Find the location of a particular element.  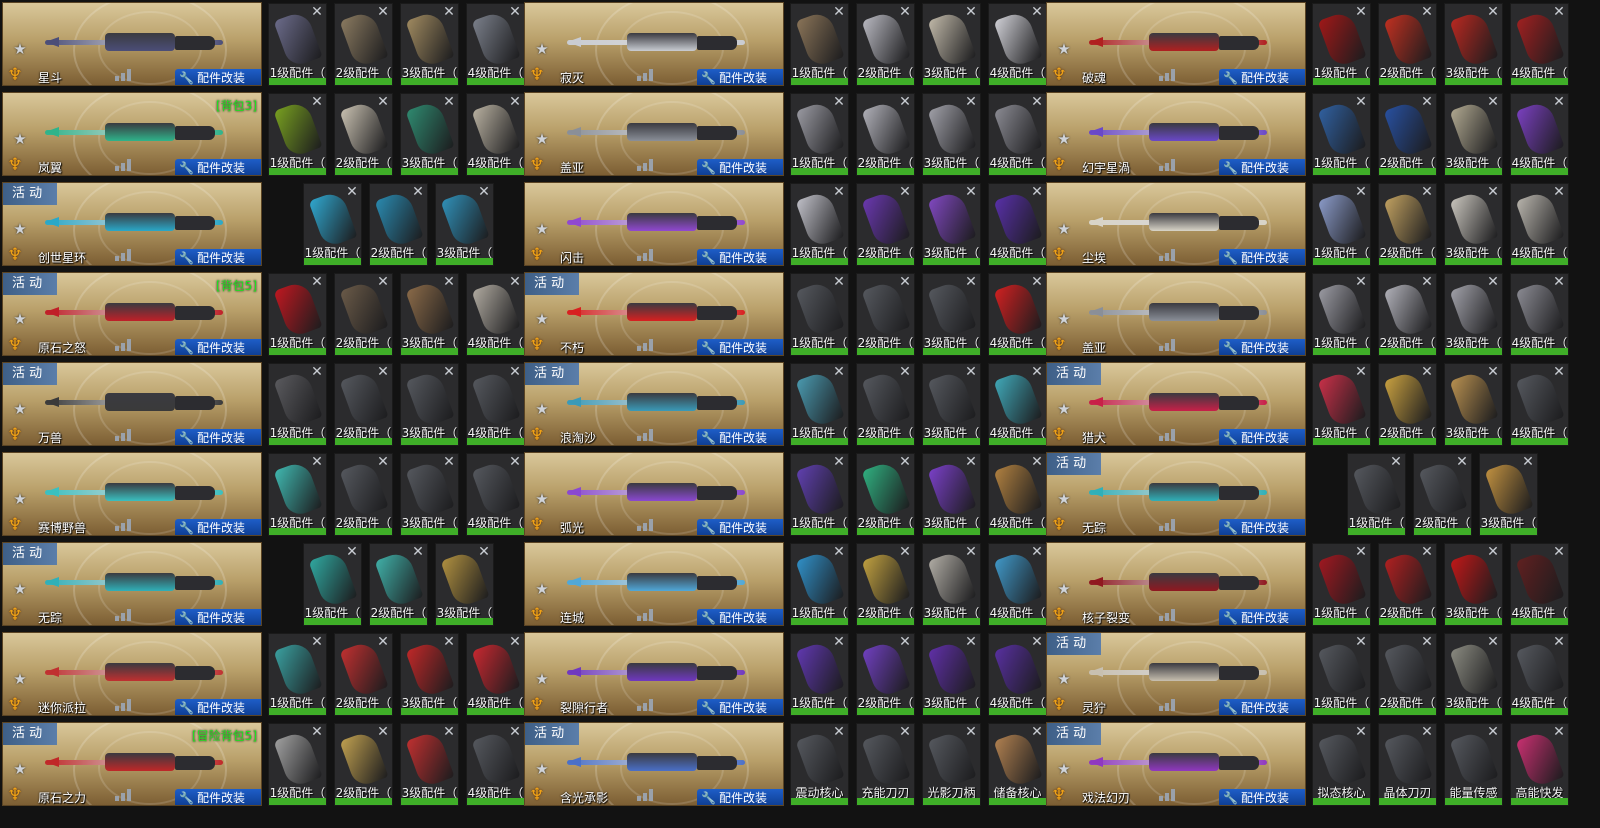

weapon-card: ★ ♆ 核子裂变 🔧 配件改装 is located at coordinates (1176, 584).